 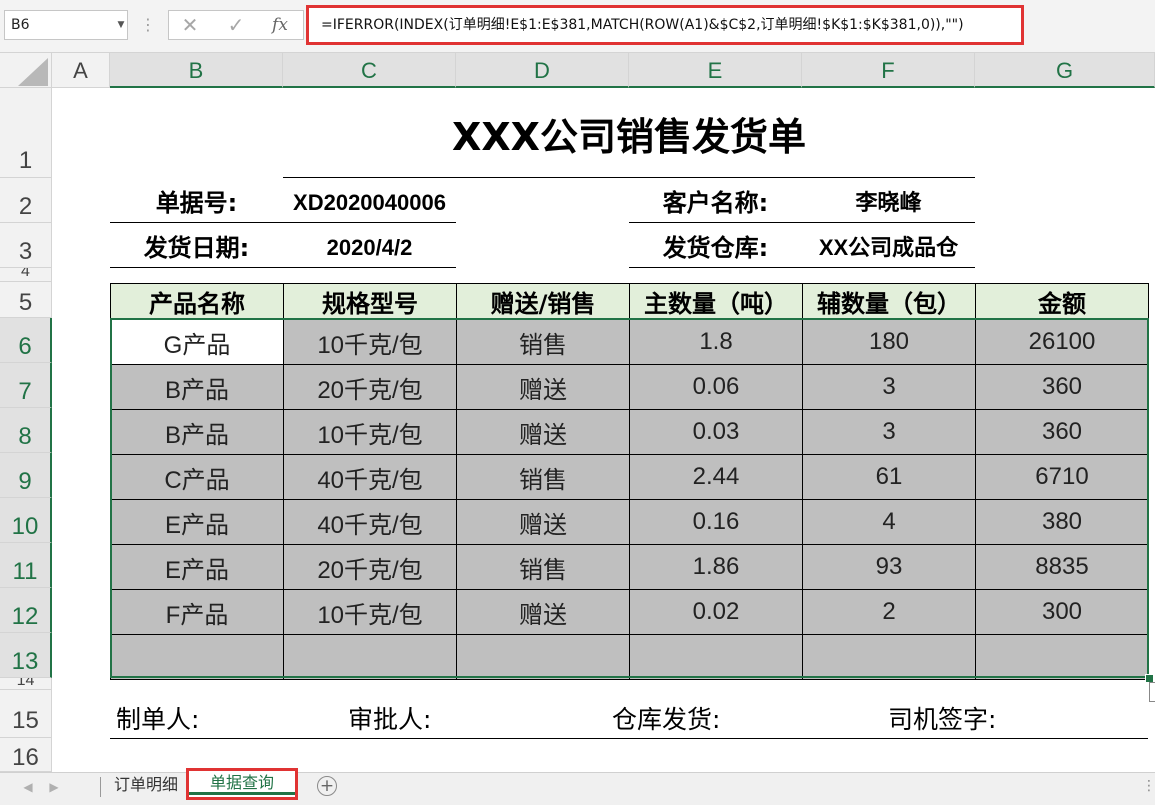 What do you see at coordinates (26, 340) in the screenshot?
I see `row-header-6: 6` at bounding box center [26, 340].